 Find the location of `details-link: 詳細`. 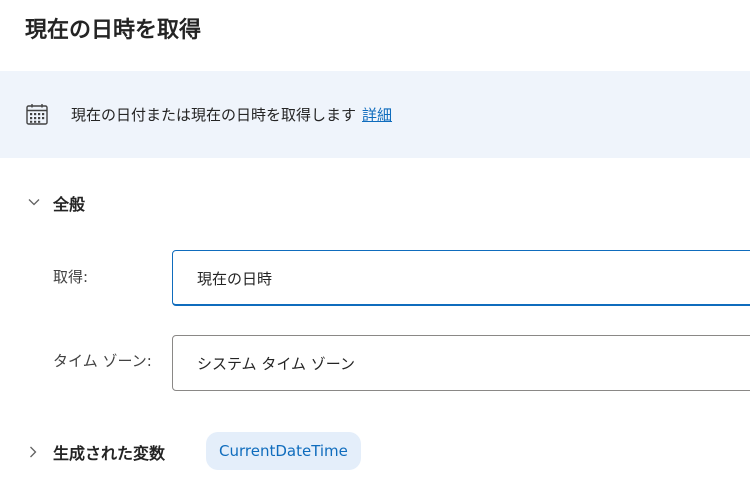

details-link: 詳細 is located at coordinates (377, 115).